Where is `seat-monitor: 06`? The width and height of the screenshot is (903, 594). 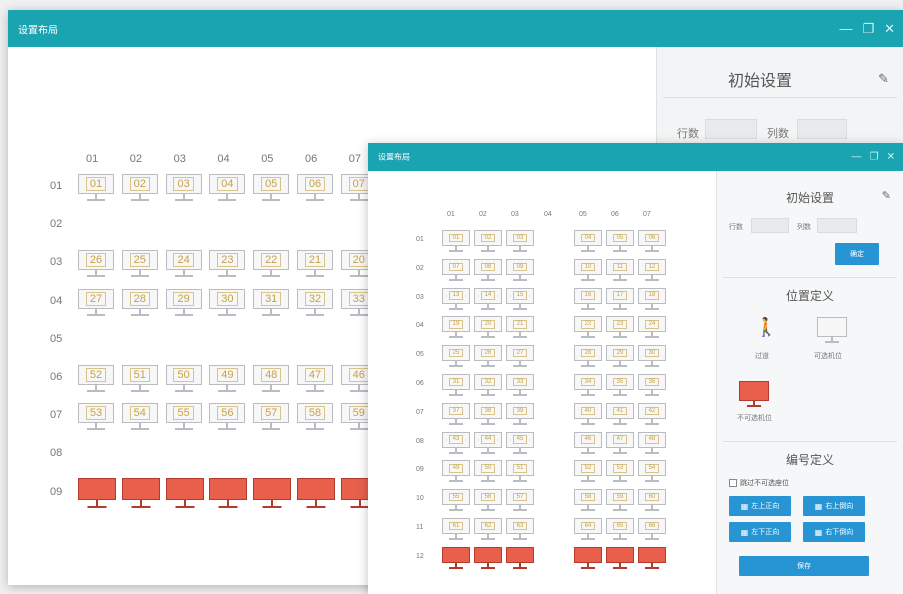 seat-monitor: 06 is located at coordinates (652, 242).